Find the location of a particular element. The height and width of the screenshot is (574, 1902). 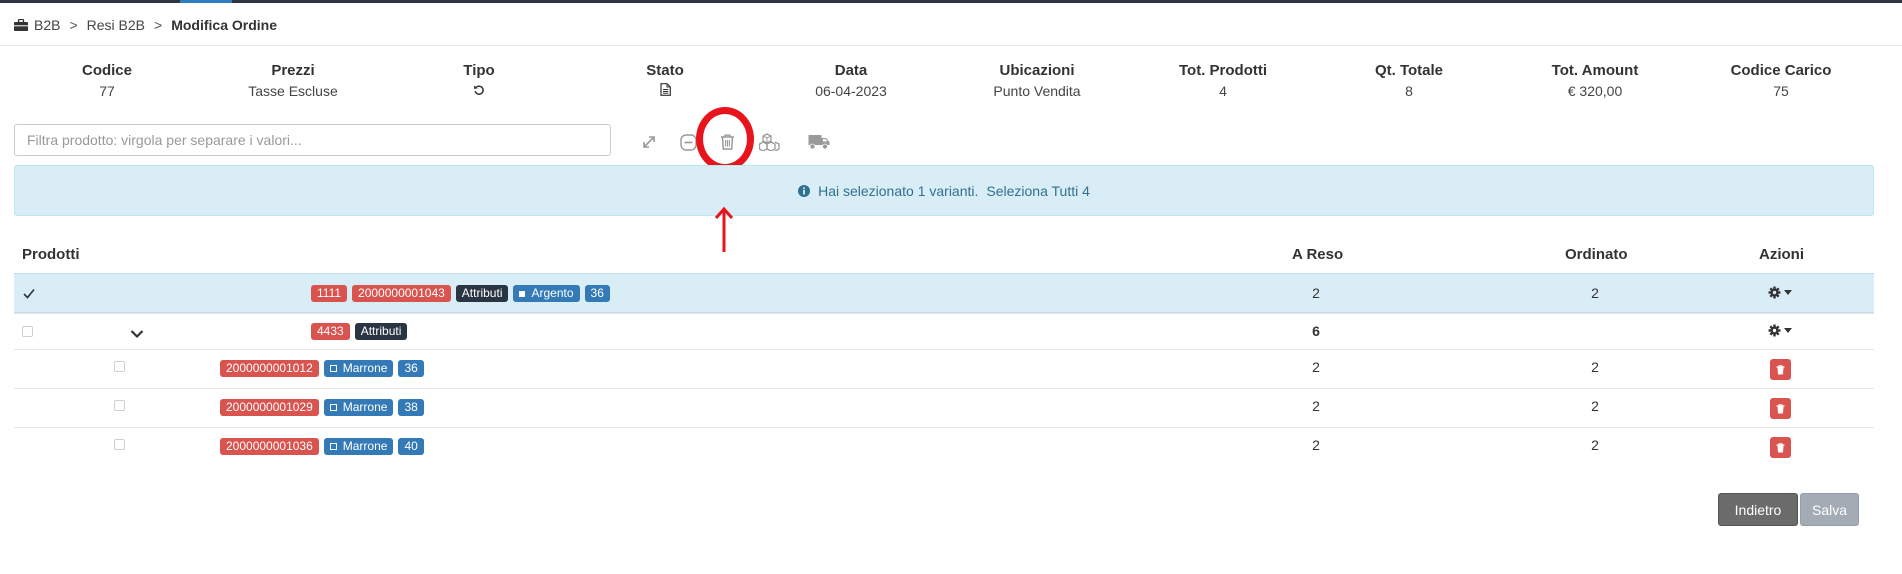

alert-text: Hai selezionato 1 varianti. is located at coordinates (898, 190).